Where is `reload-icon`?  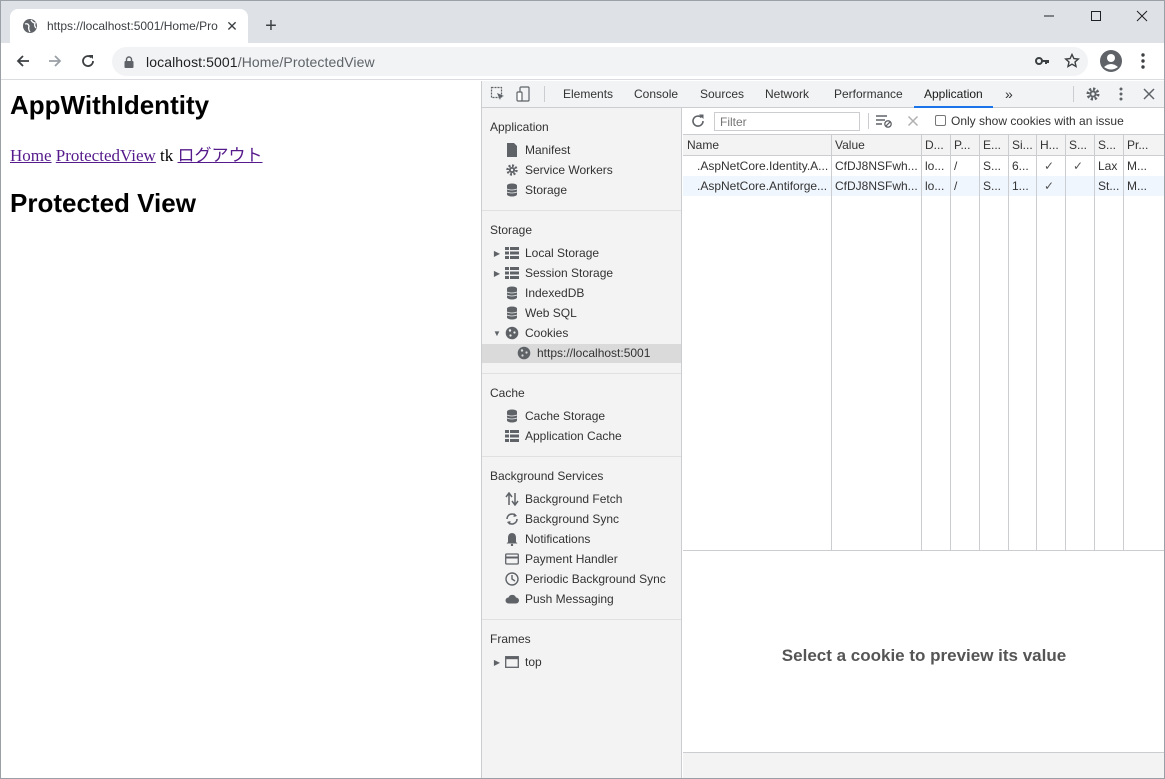
reload-icon is located at coordinates (88, 61).